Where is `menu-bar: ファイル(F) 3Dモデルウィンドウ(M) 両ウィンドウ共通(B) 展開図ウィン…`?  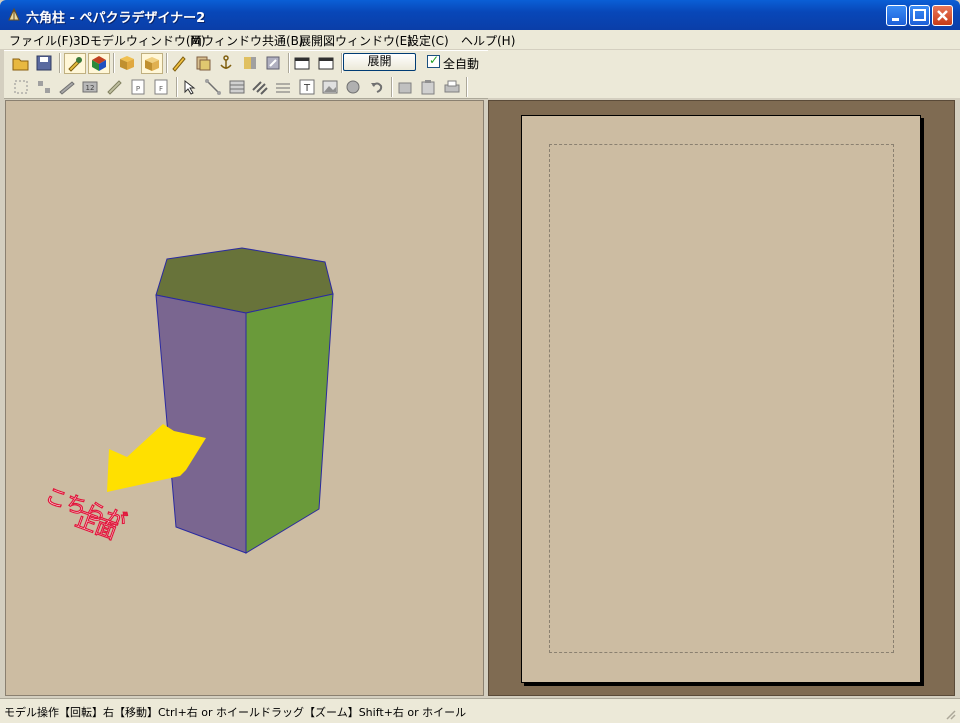 menu-bar: ファイル(F) 3Dモデルウィンドウ(M) 両ウィンドウ共通(B) 展開図ウィン… is located at coordinates (480, 39).